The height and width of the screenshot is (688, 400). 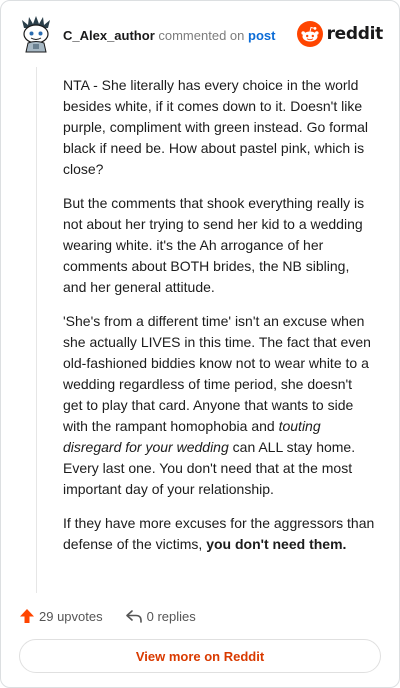 I want to click on commented-on-text: commented on, so click(x=201, y=35).